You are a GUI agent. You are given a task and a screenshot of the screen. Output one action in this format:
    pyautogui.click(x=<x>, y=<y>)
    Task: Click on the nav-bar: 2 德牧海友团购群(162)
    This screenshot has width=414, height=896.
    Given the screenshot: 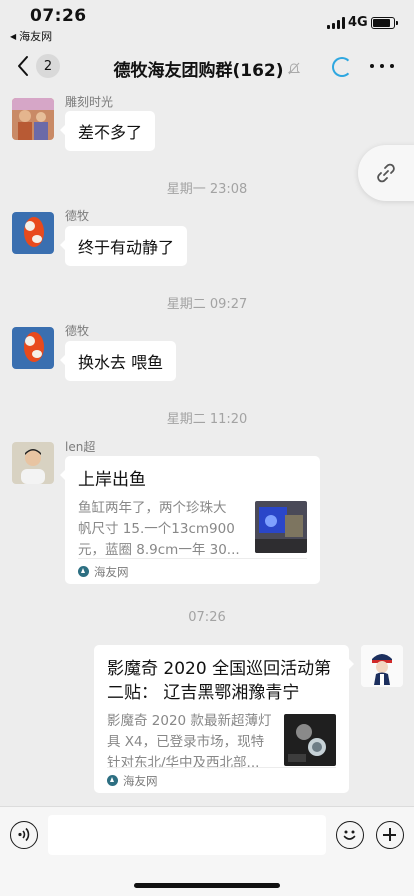 What is the action you would take?
    pyautogui.click(x=207, y=67)
    